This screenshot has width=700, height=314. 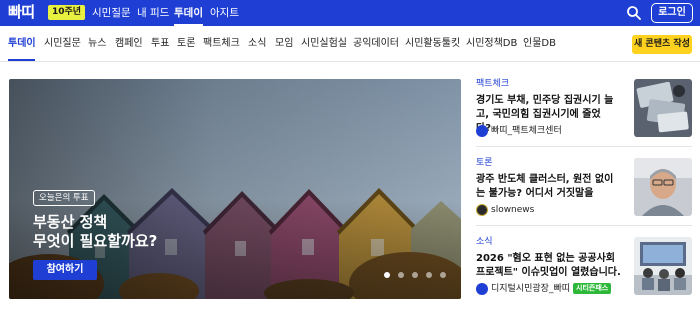 What do you see at coordinates (62, 44) in the screenshot?
I see `category-tab-citizen-question: 시민질문` at bounding box center [62, 44].